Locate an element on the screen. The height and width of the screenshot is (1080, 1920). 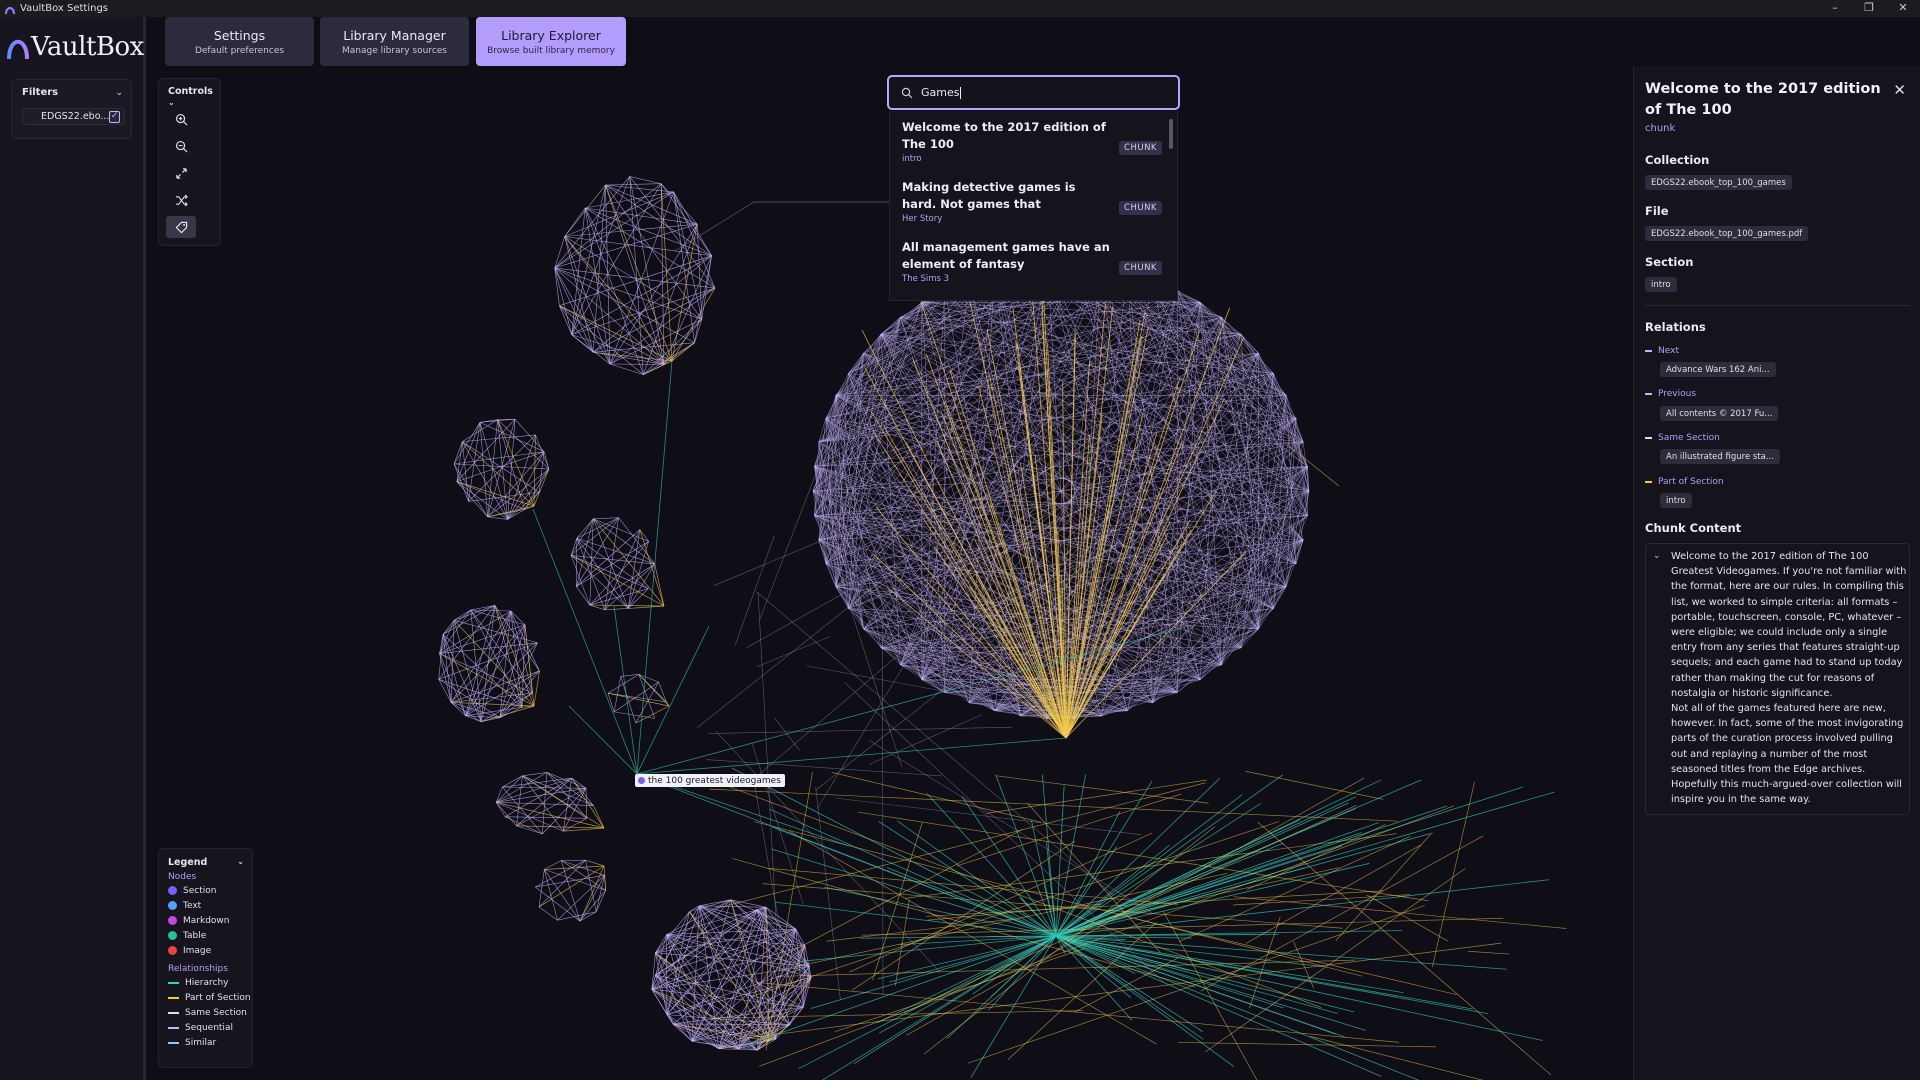
toggle-labels-button is located at coordinates (181, 227).